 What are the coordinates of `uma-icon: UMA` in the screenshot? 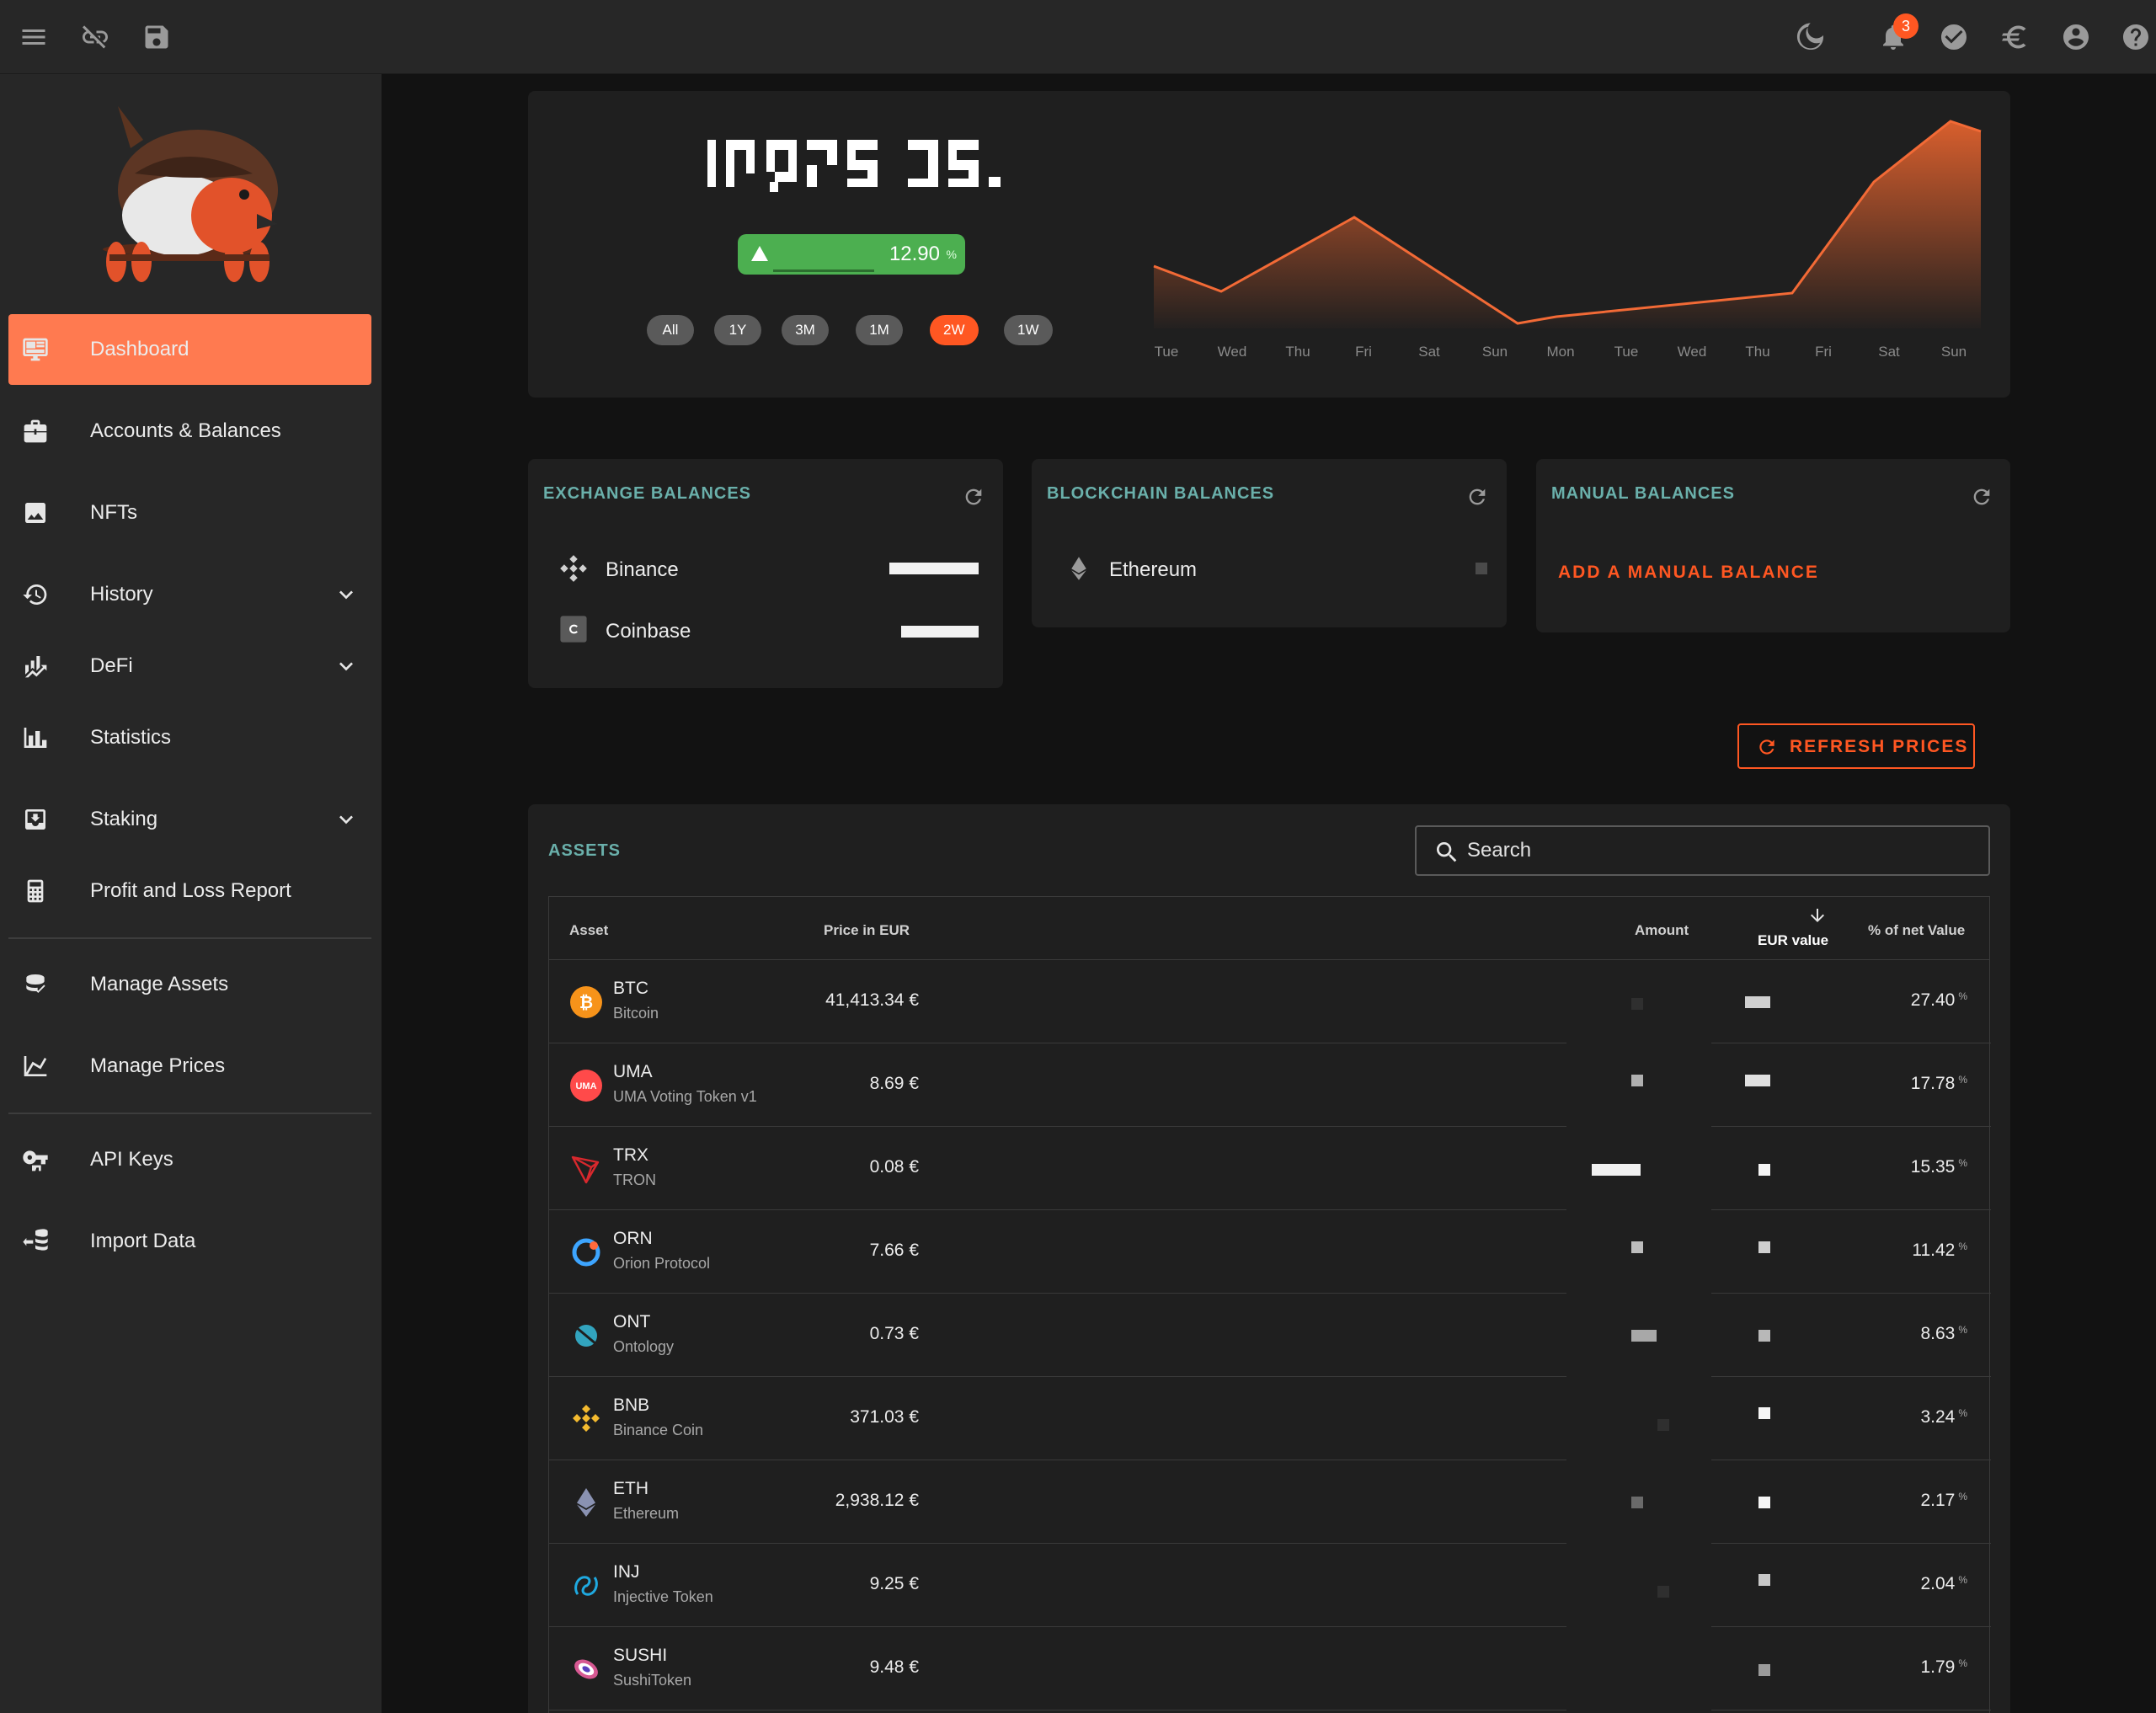 It's located at (586, 1086).